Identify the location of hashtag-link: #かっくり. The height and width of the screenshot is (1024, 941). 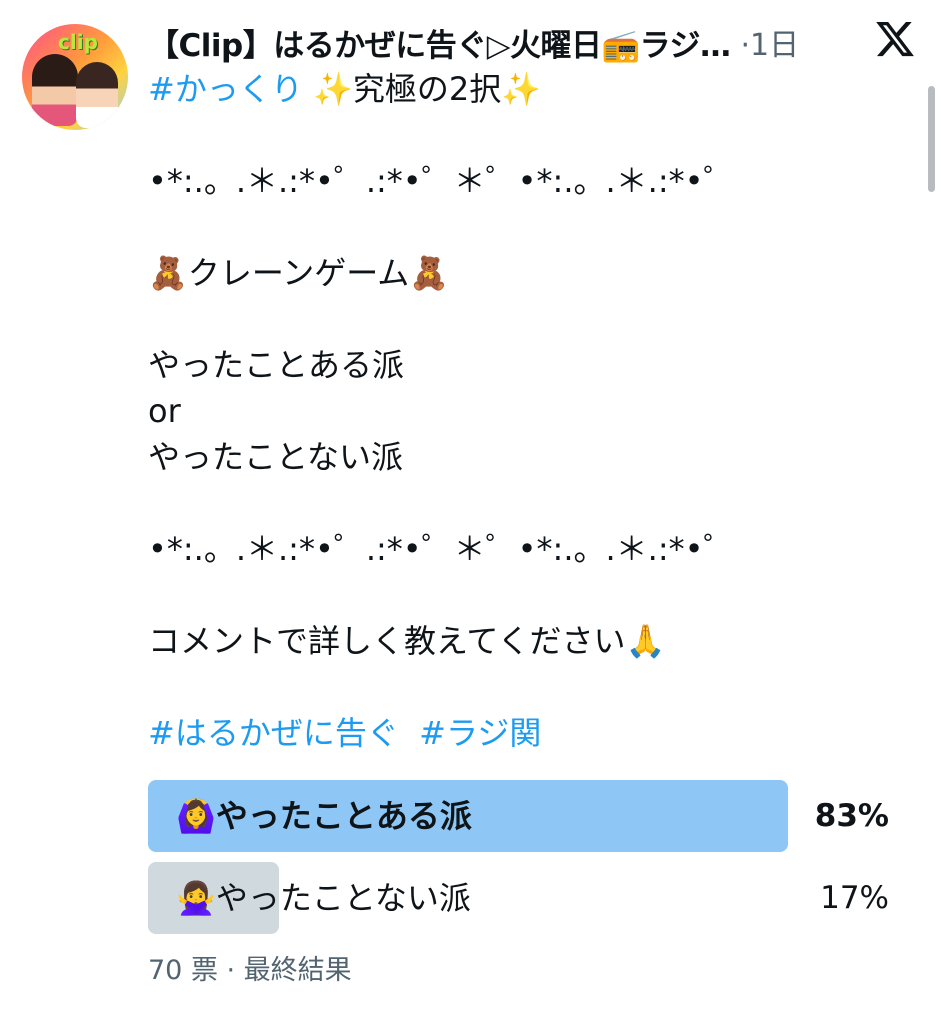
(225, 89).